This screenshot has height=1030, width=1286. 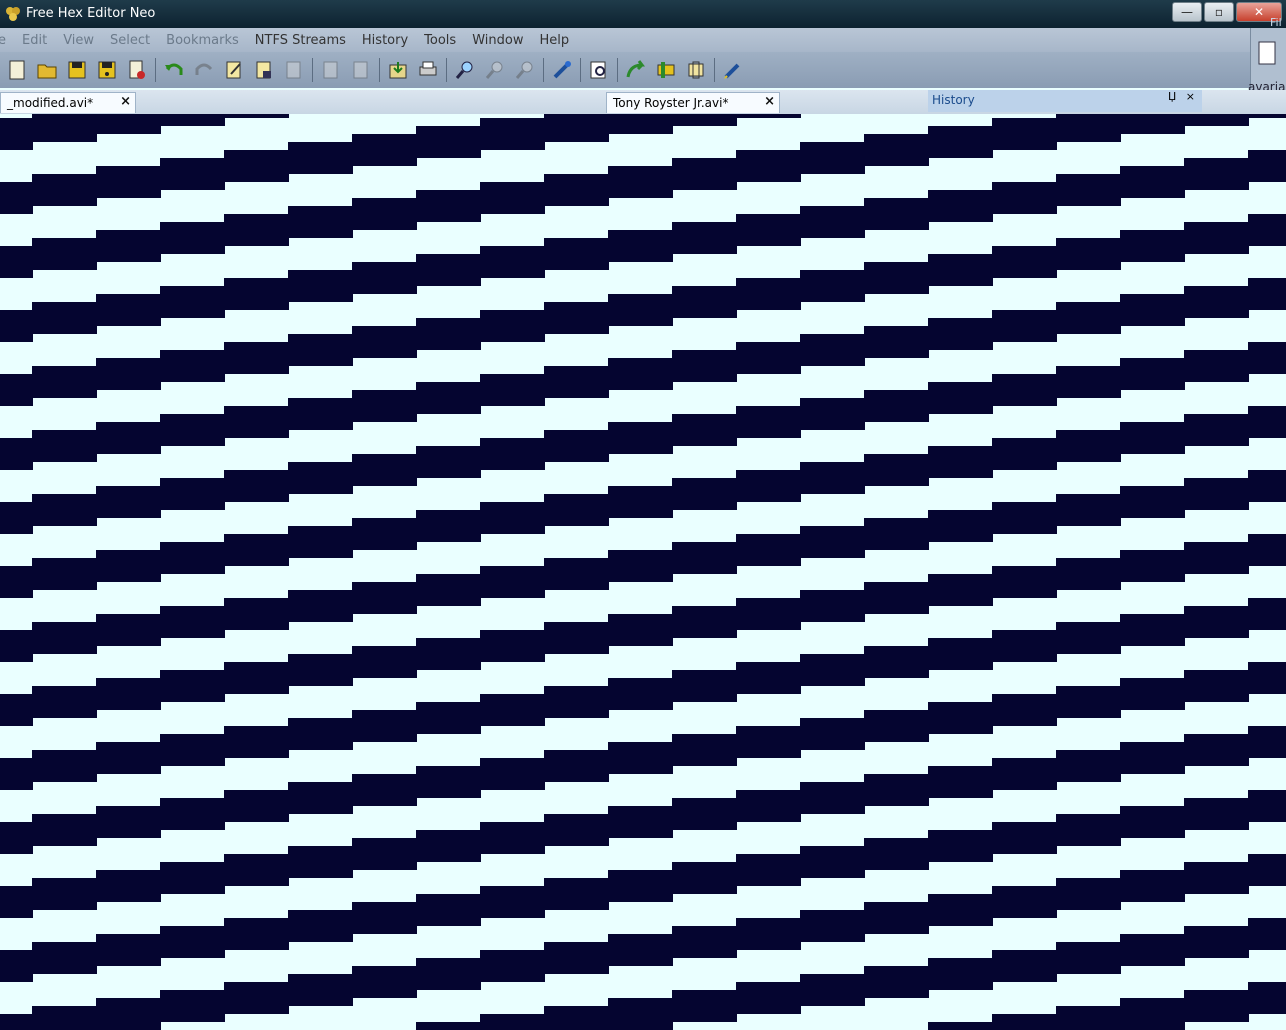 I want to click on find-icon, so click(x=465, y=70).